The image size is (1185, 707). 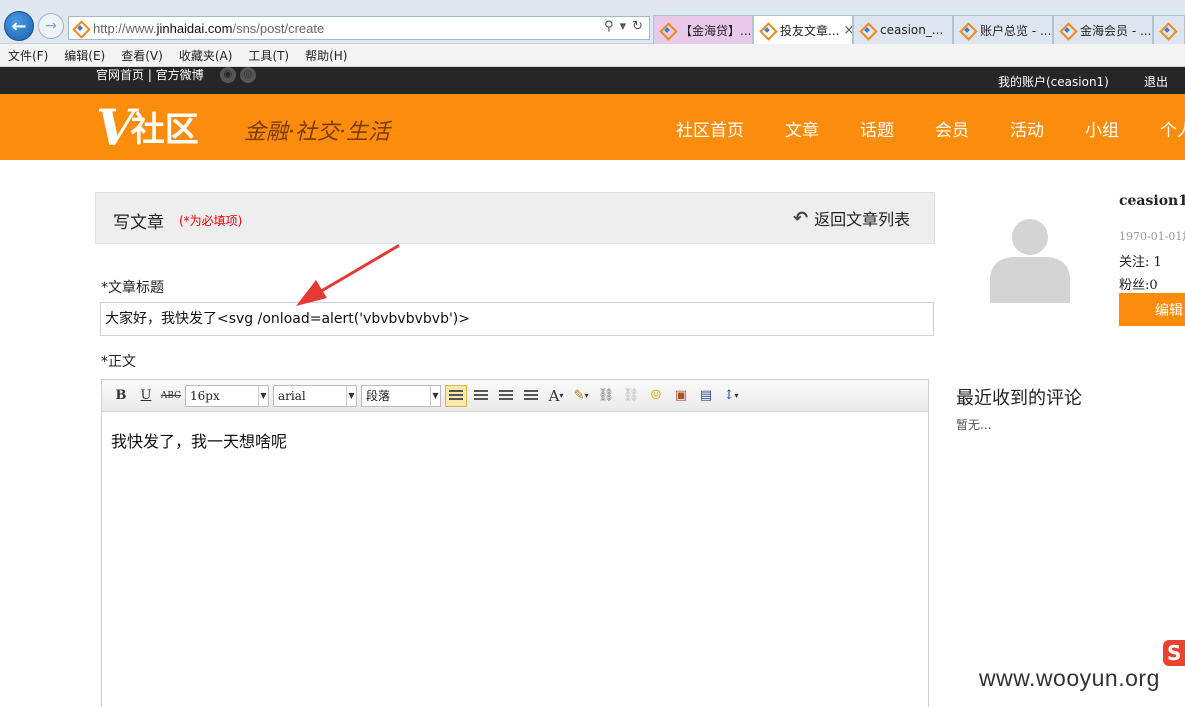 What do you see at coordinates (515, 218) in the screenshot?
I see `write-article-header: 写文章 (*为必填项) ↶ 返回文章列表` at bounding box center [515, 218].